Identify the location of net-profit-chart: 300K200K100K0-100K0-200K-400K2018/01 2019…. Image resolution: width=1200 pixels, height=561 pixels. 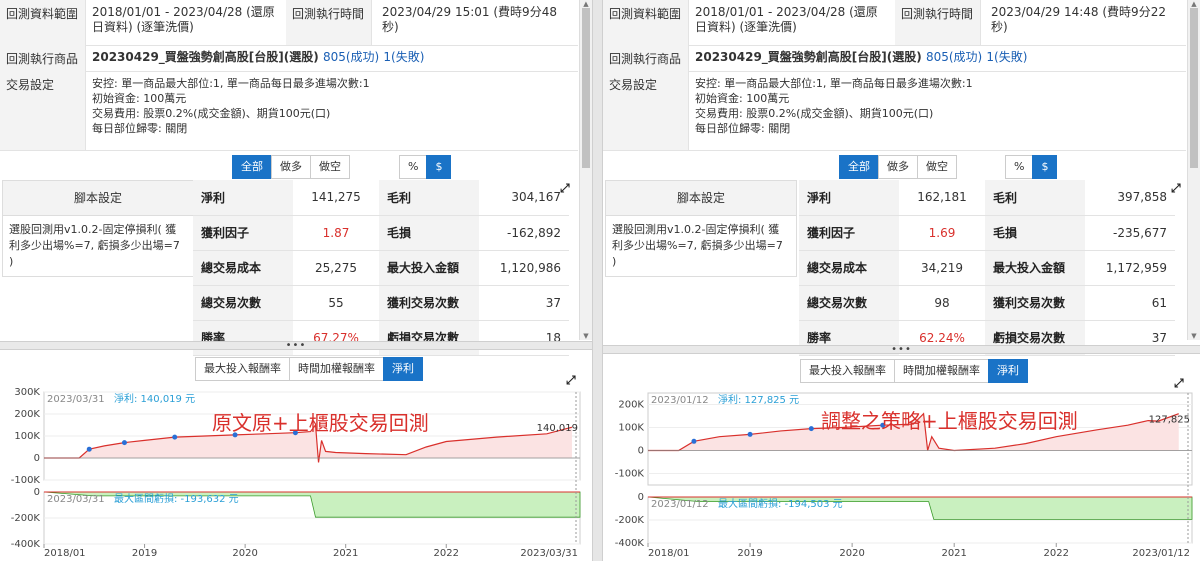
(296, 473).